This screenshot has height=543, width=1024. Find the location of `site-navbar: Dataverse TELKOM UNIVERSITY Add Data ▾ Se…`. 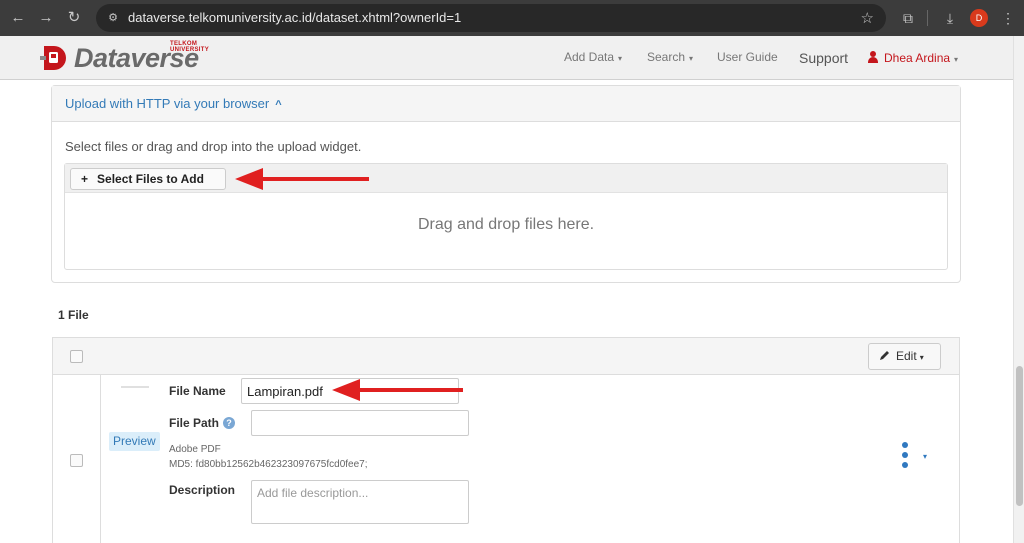

site-navbar: Dataverse TELKOM UNIVERSITY Add Data ▾ Se… is located at coordinates (506, 58).